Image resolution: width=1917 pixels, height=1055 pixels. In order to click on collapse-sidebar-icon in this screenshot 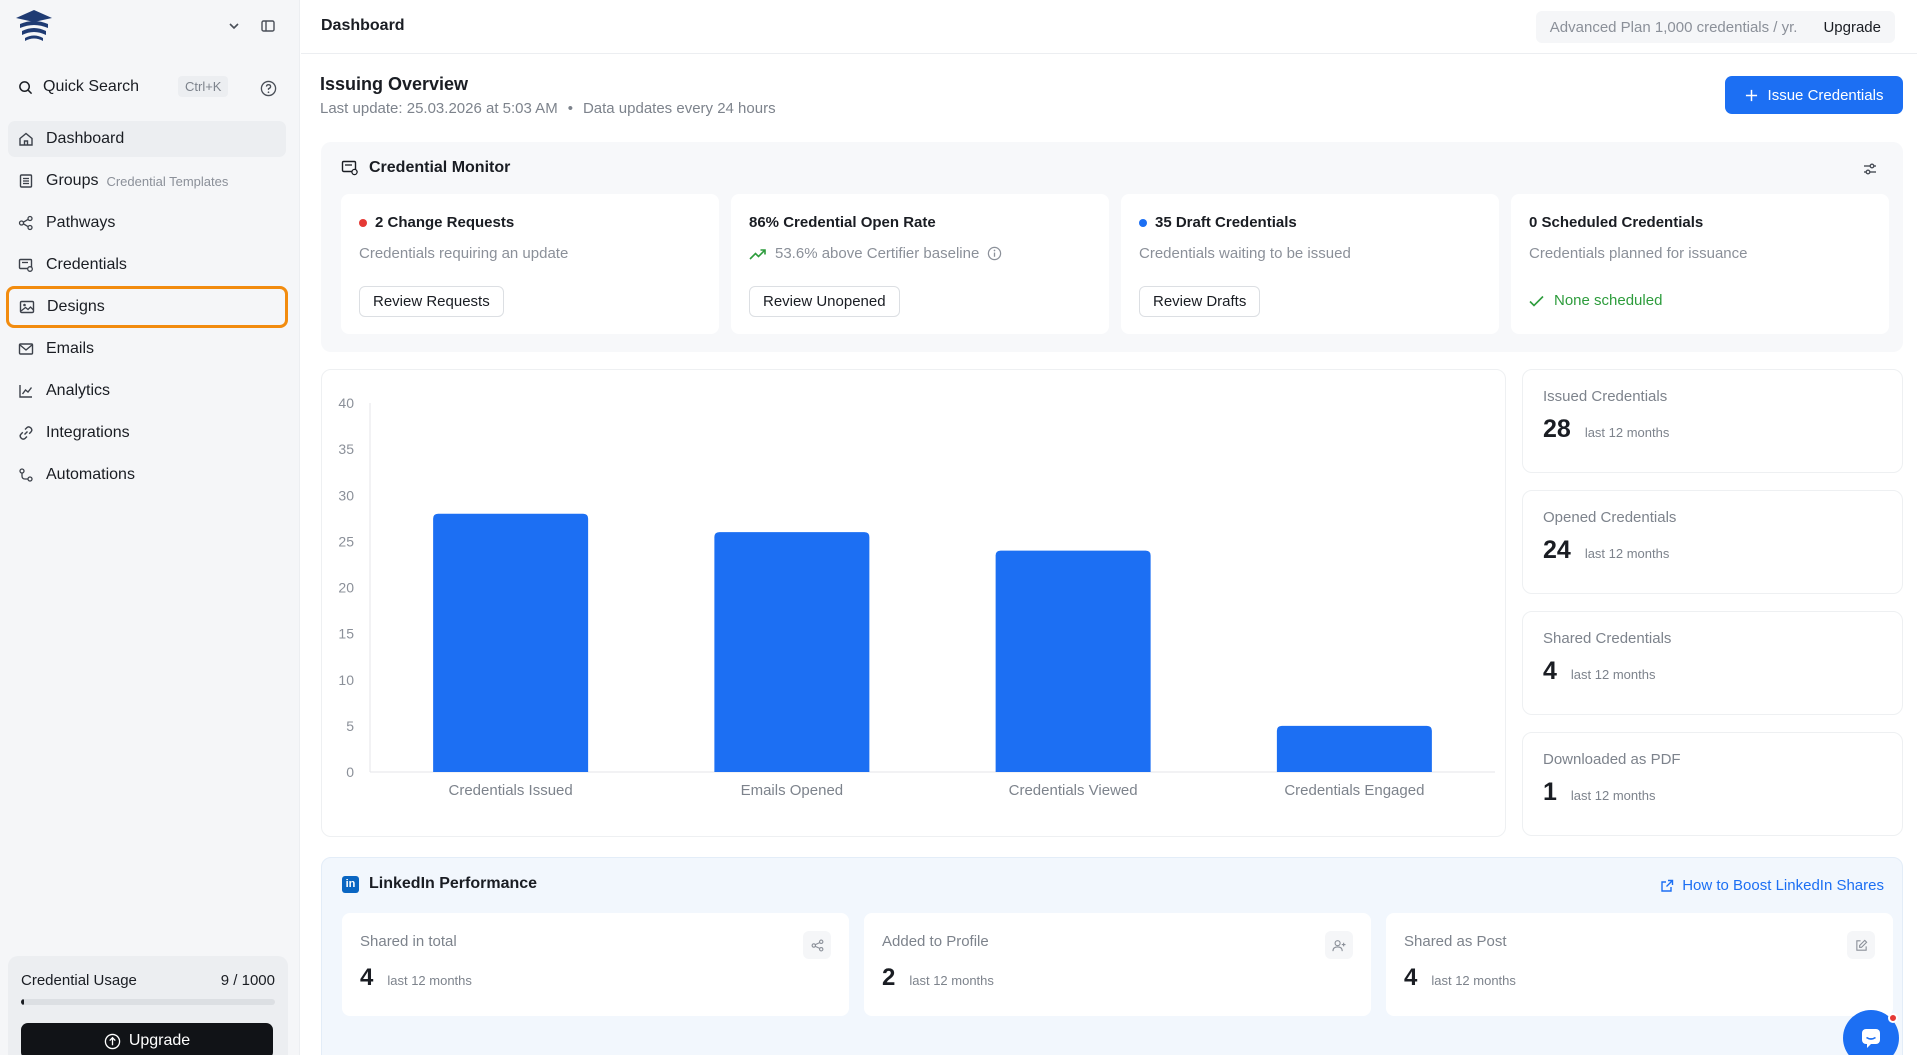, I will do `click(268, 26)`.